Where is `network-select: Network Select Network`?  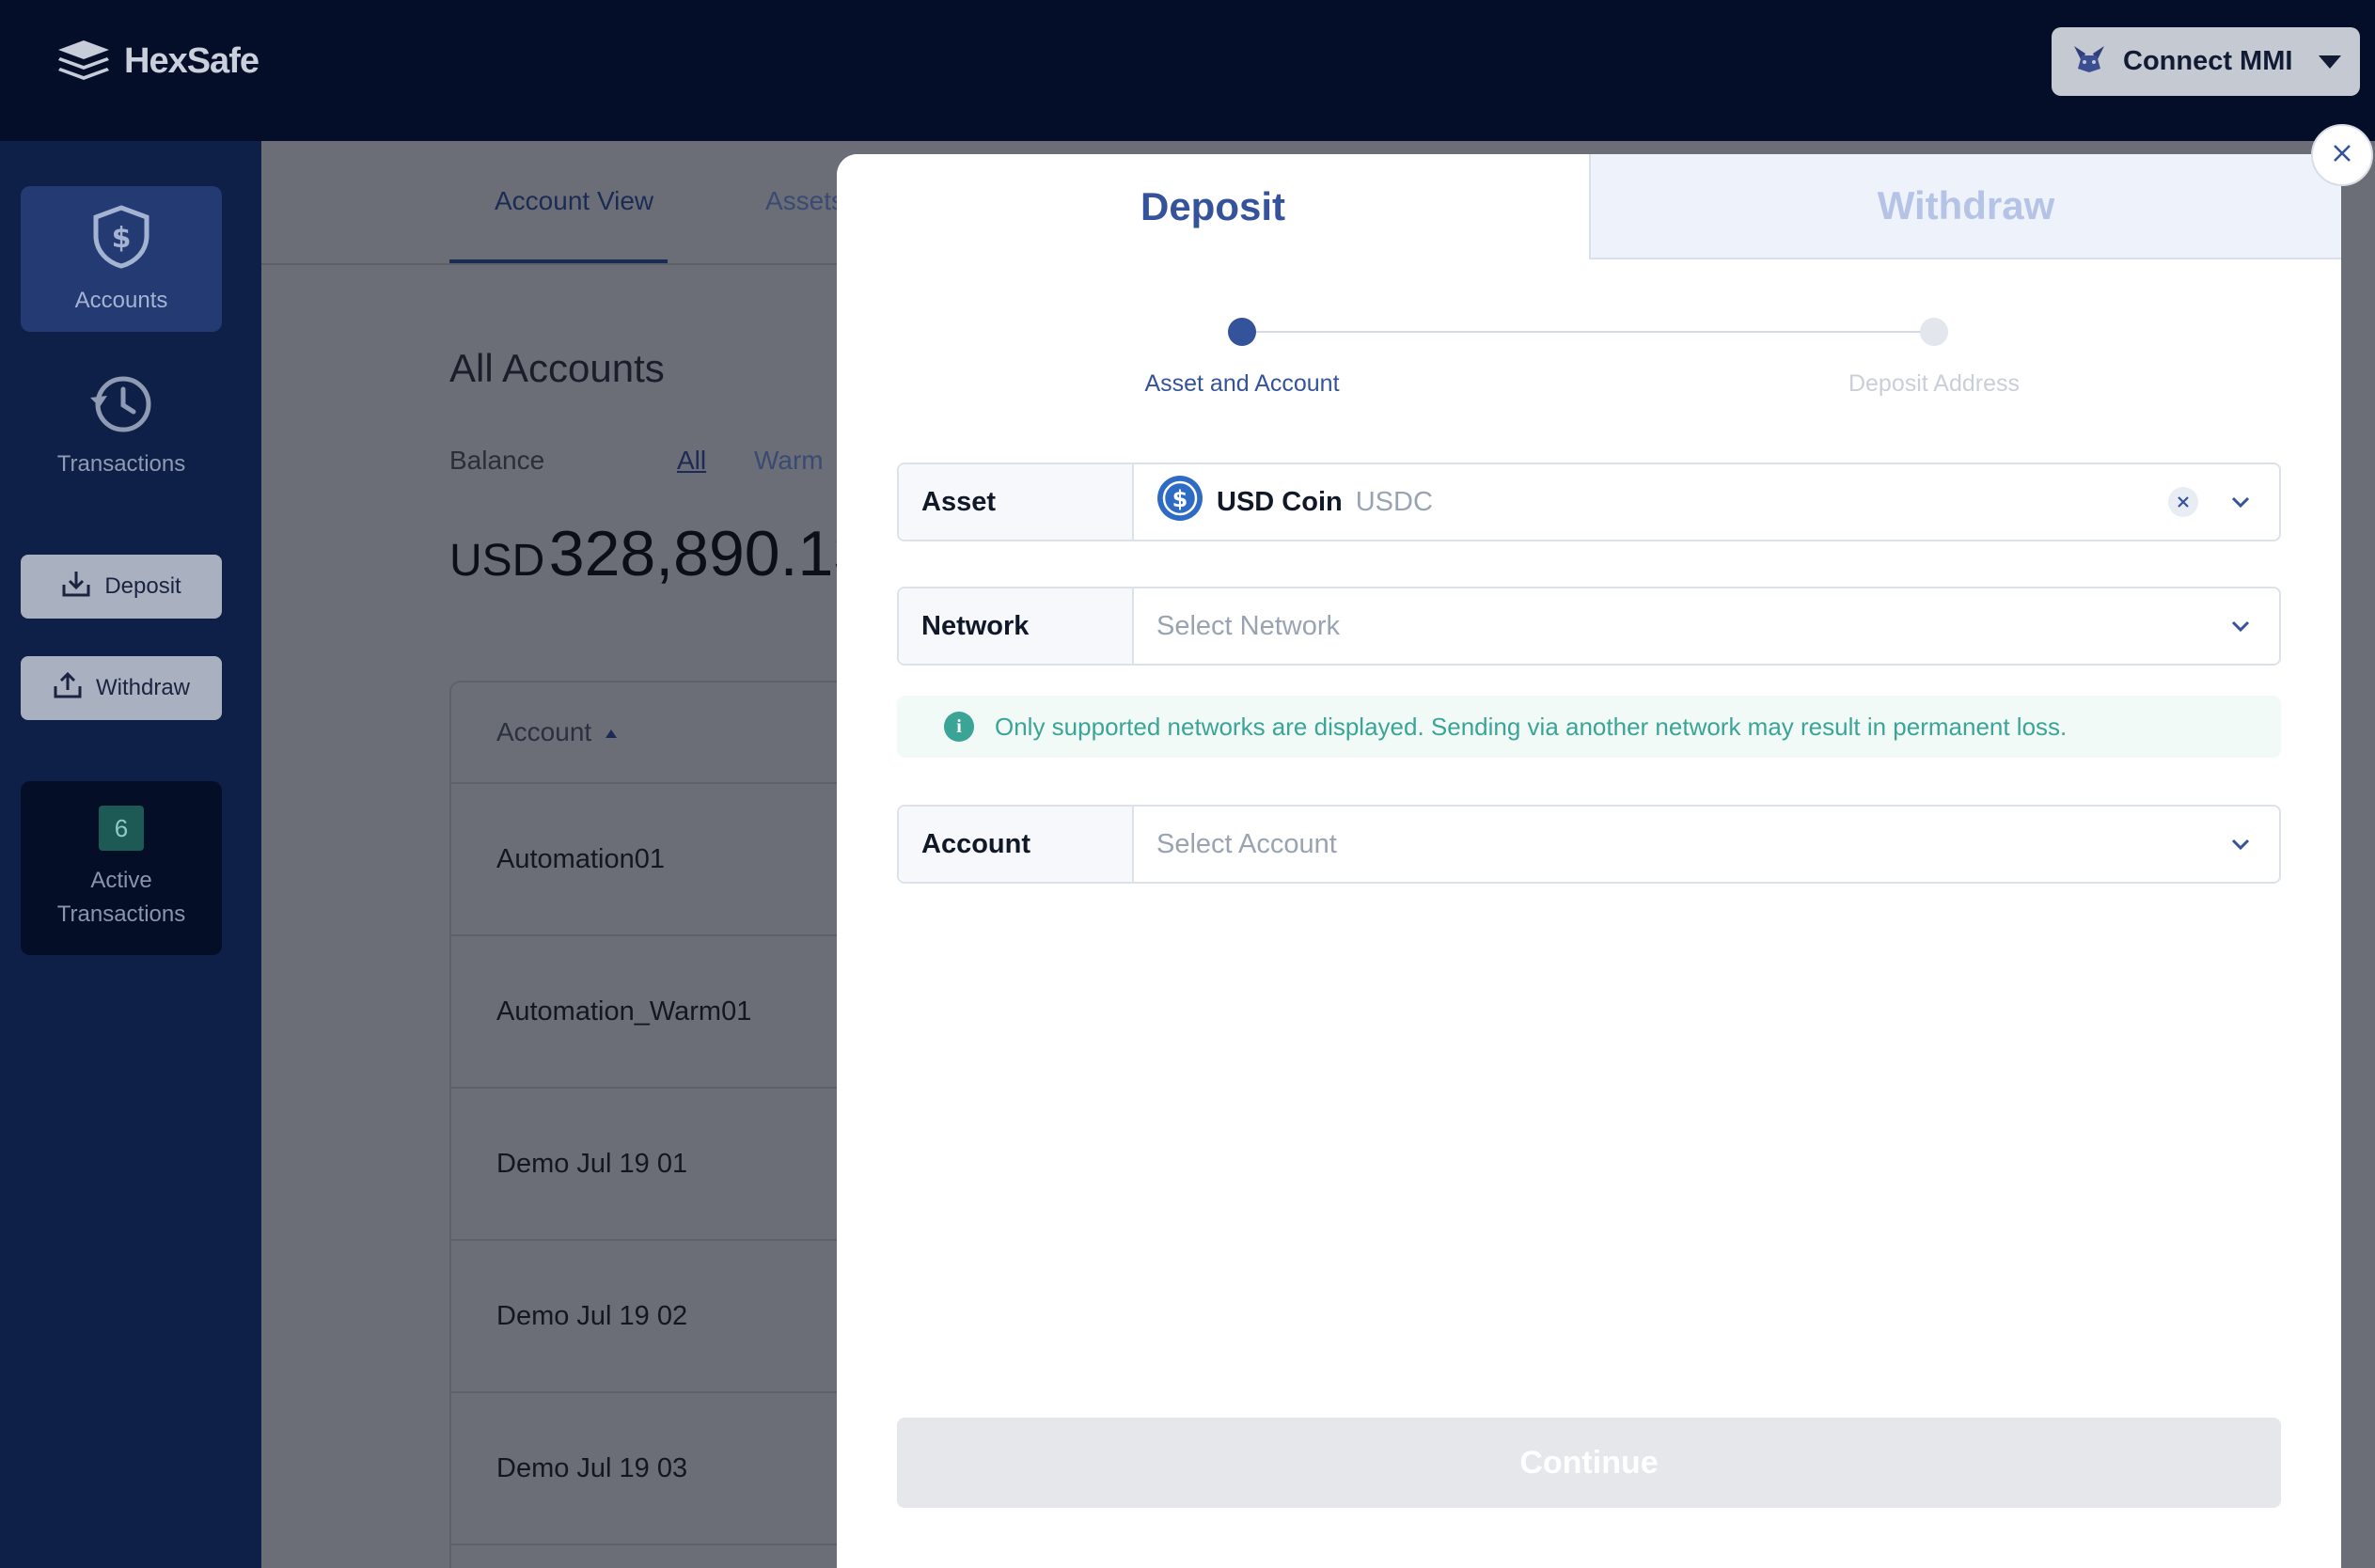 network-select: Network Select Network is located at coordinates (1589, 626).